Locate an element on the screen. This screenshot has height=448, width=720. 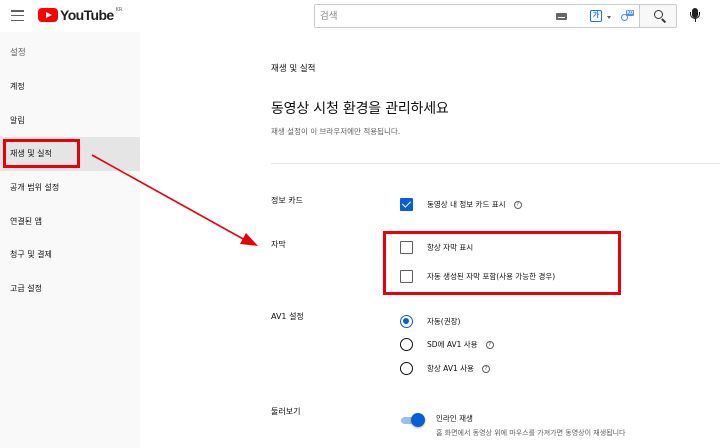
page-title: 동영상 시청 환경을 관리하세요 is located at coordinates (360, 109).